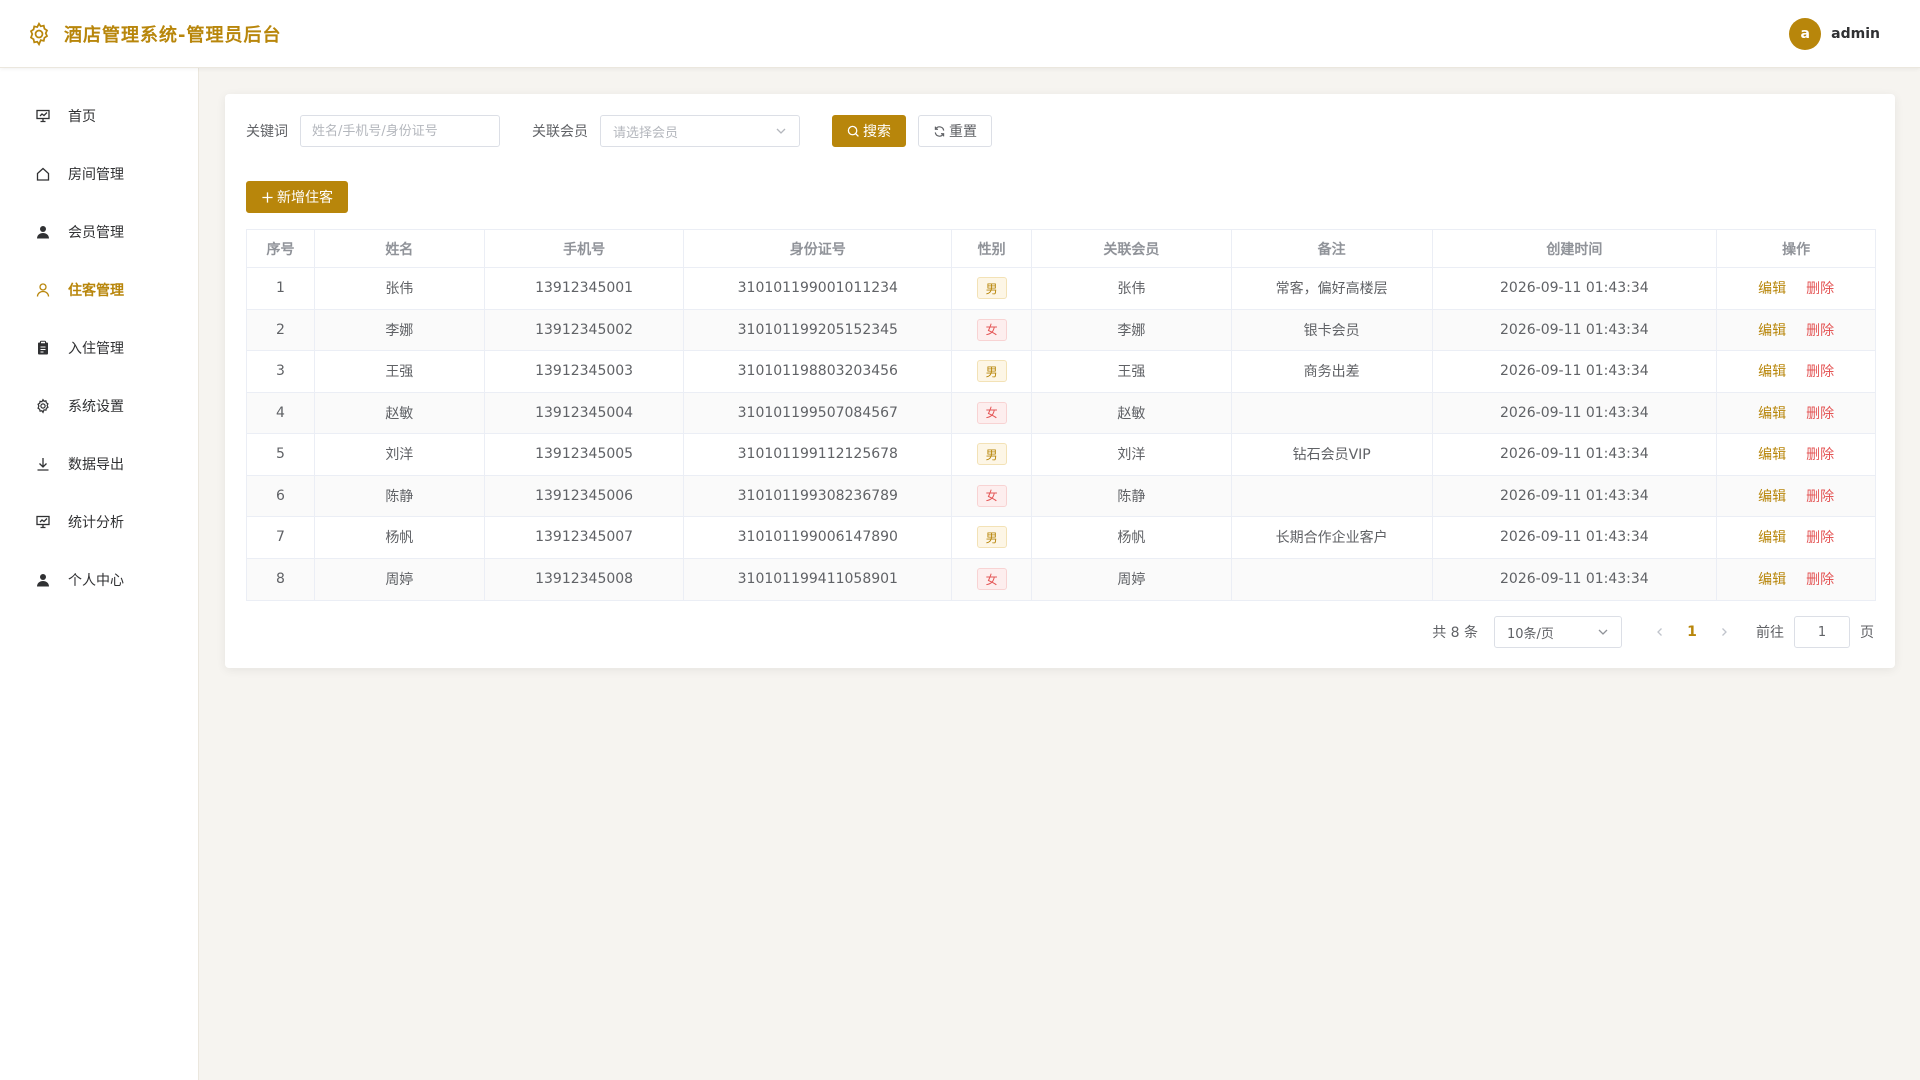  Describe the element at coordinates (99, 464) in the screenshot. I see `sidebar-item: 数据导出` at that location.